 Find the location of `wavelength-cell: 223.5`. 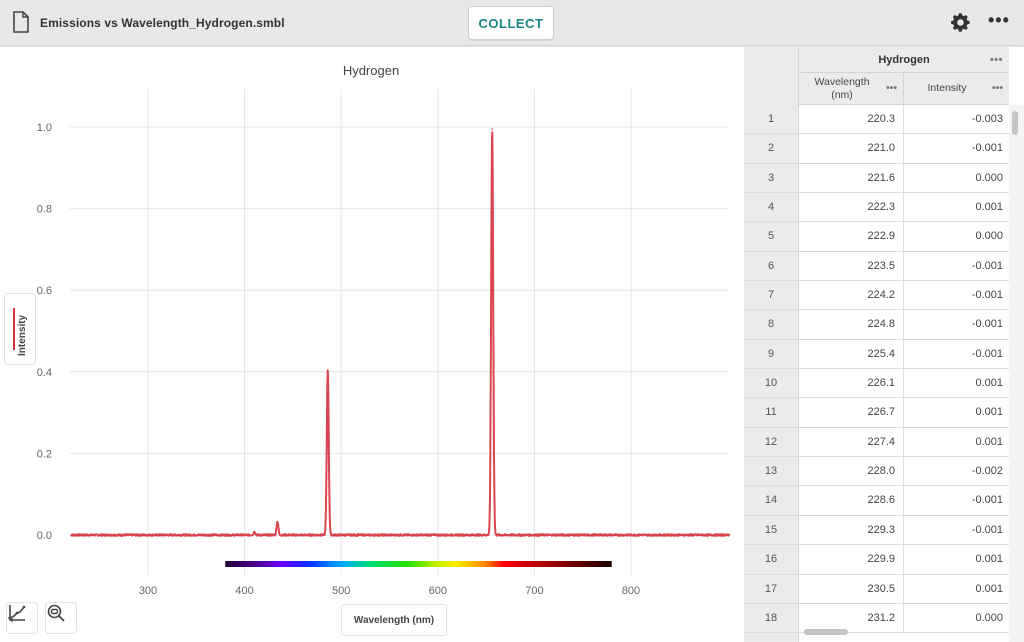

wavelength-cell: 223.5 is located at coordinates (851, 266).